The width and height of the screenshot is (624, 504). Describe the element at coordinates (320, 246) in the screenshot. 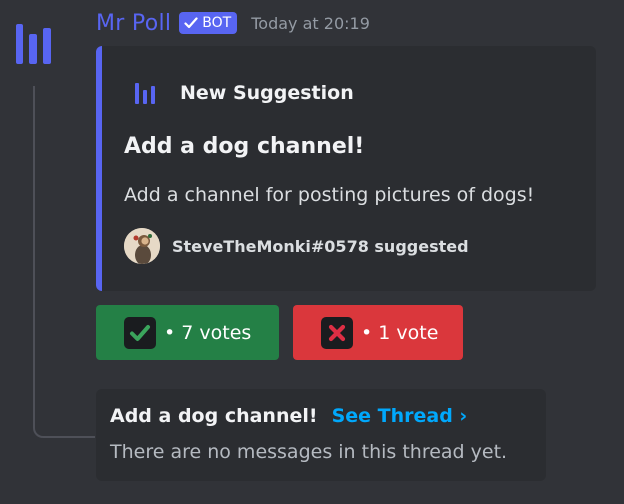

I see `embed-footer-text: SteveTheMonki#0578 suggested` at that location.